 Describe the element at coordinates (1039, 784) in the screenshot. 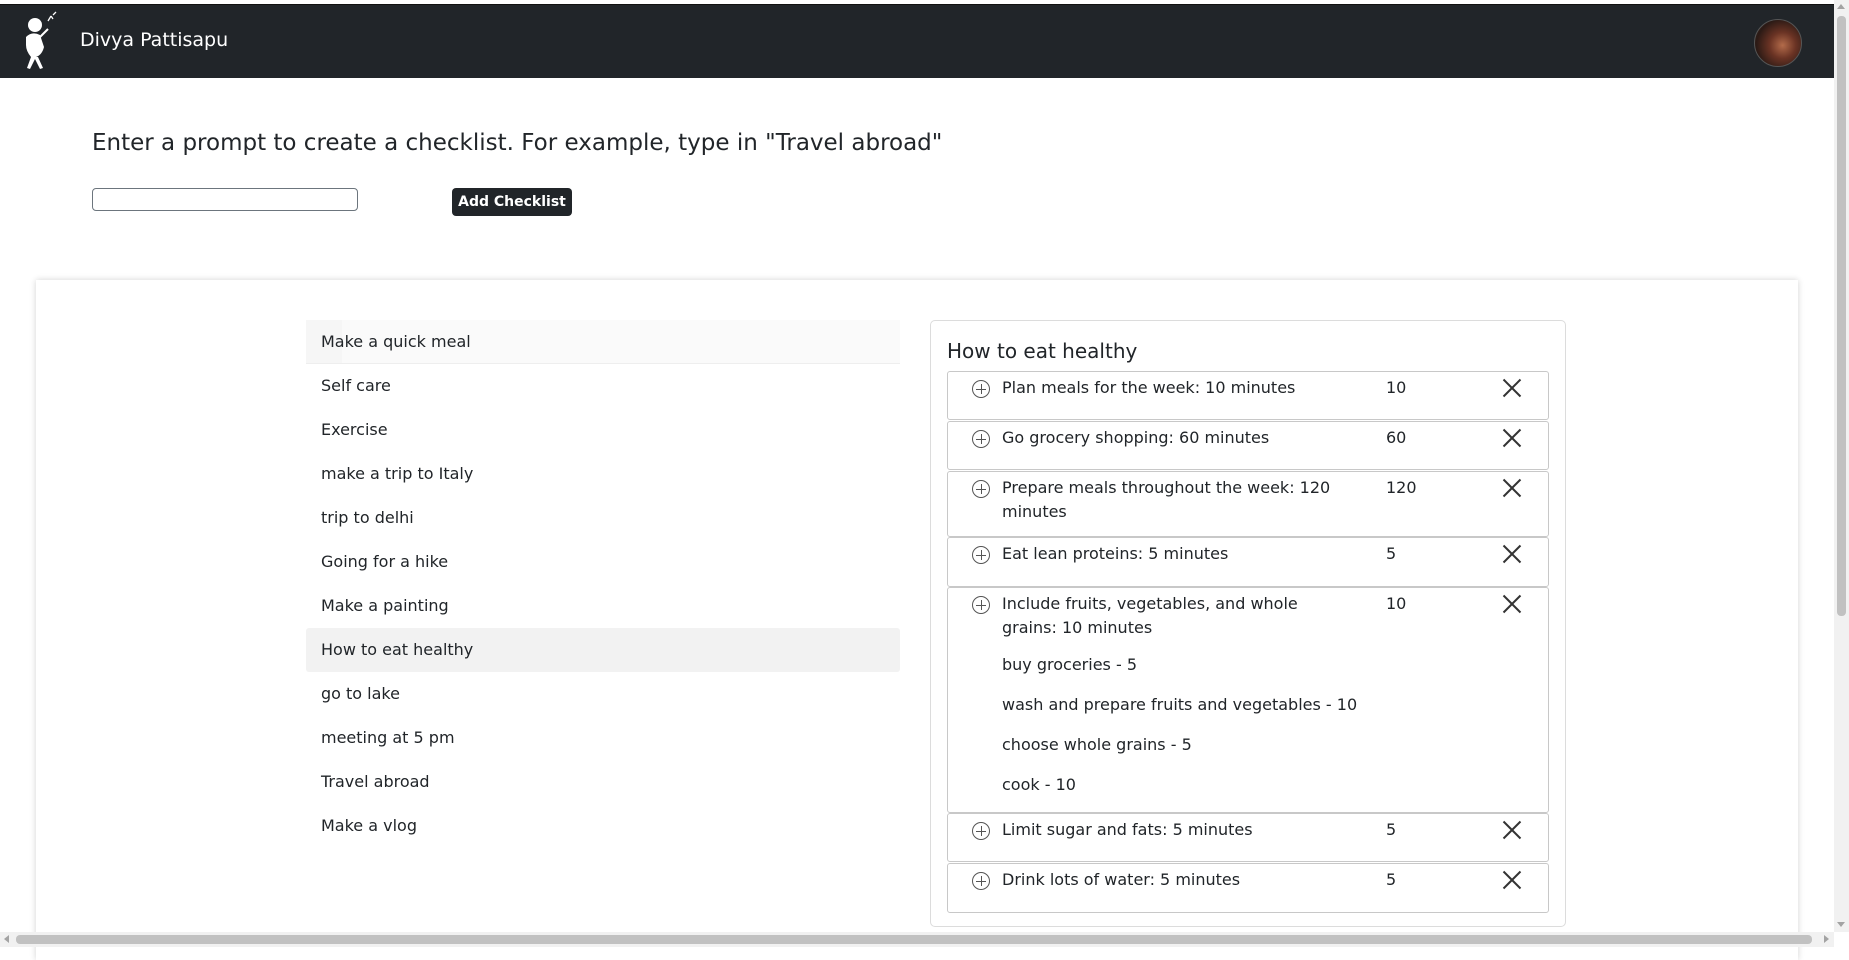

I see `subtask-item: cook - 10` at that location.